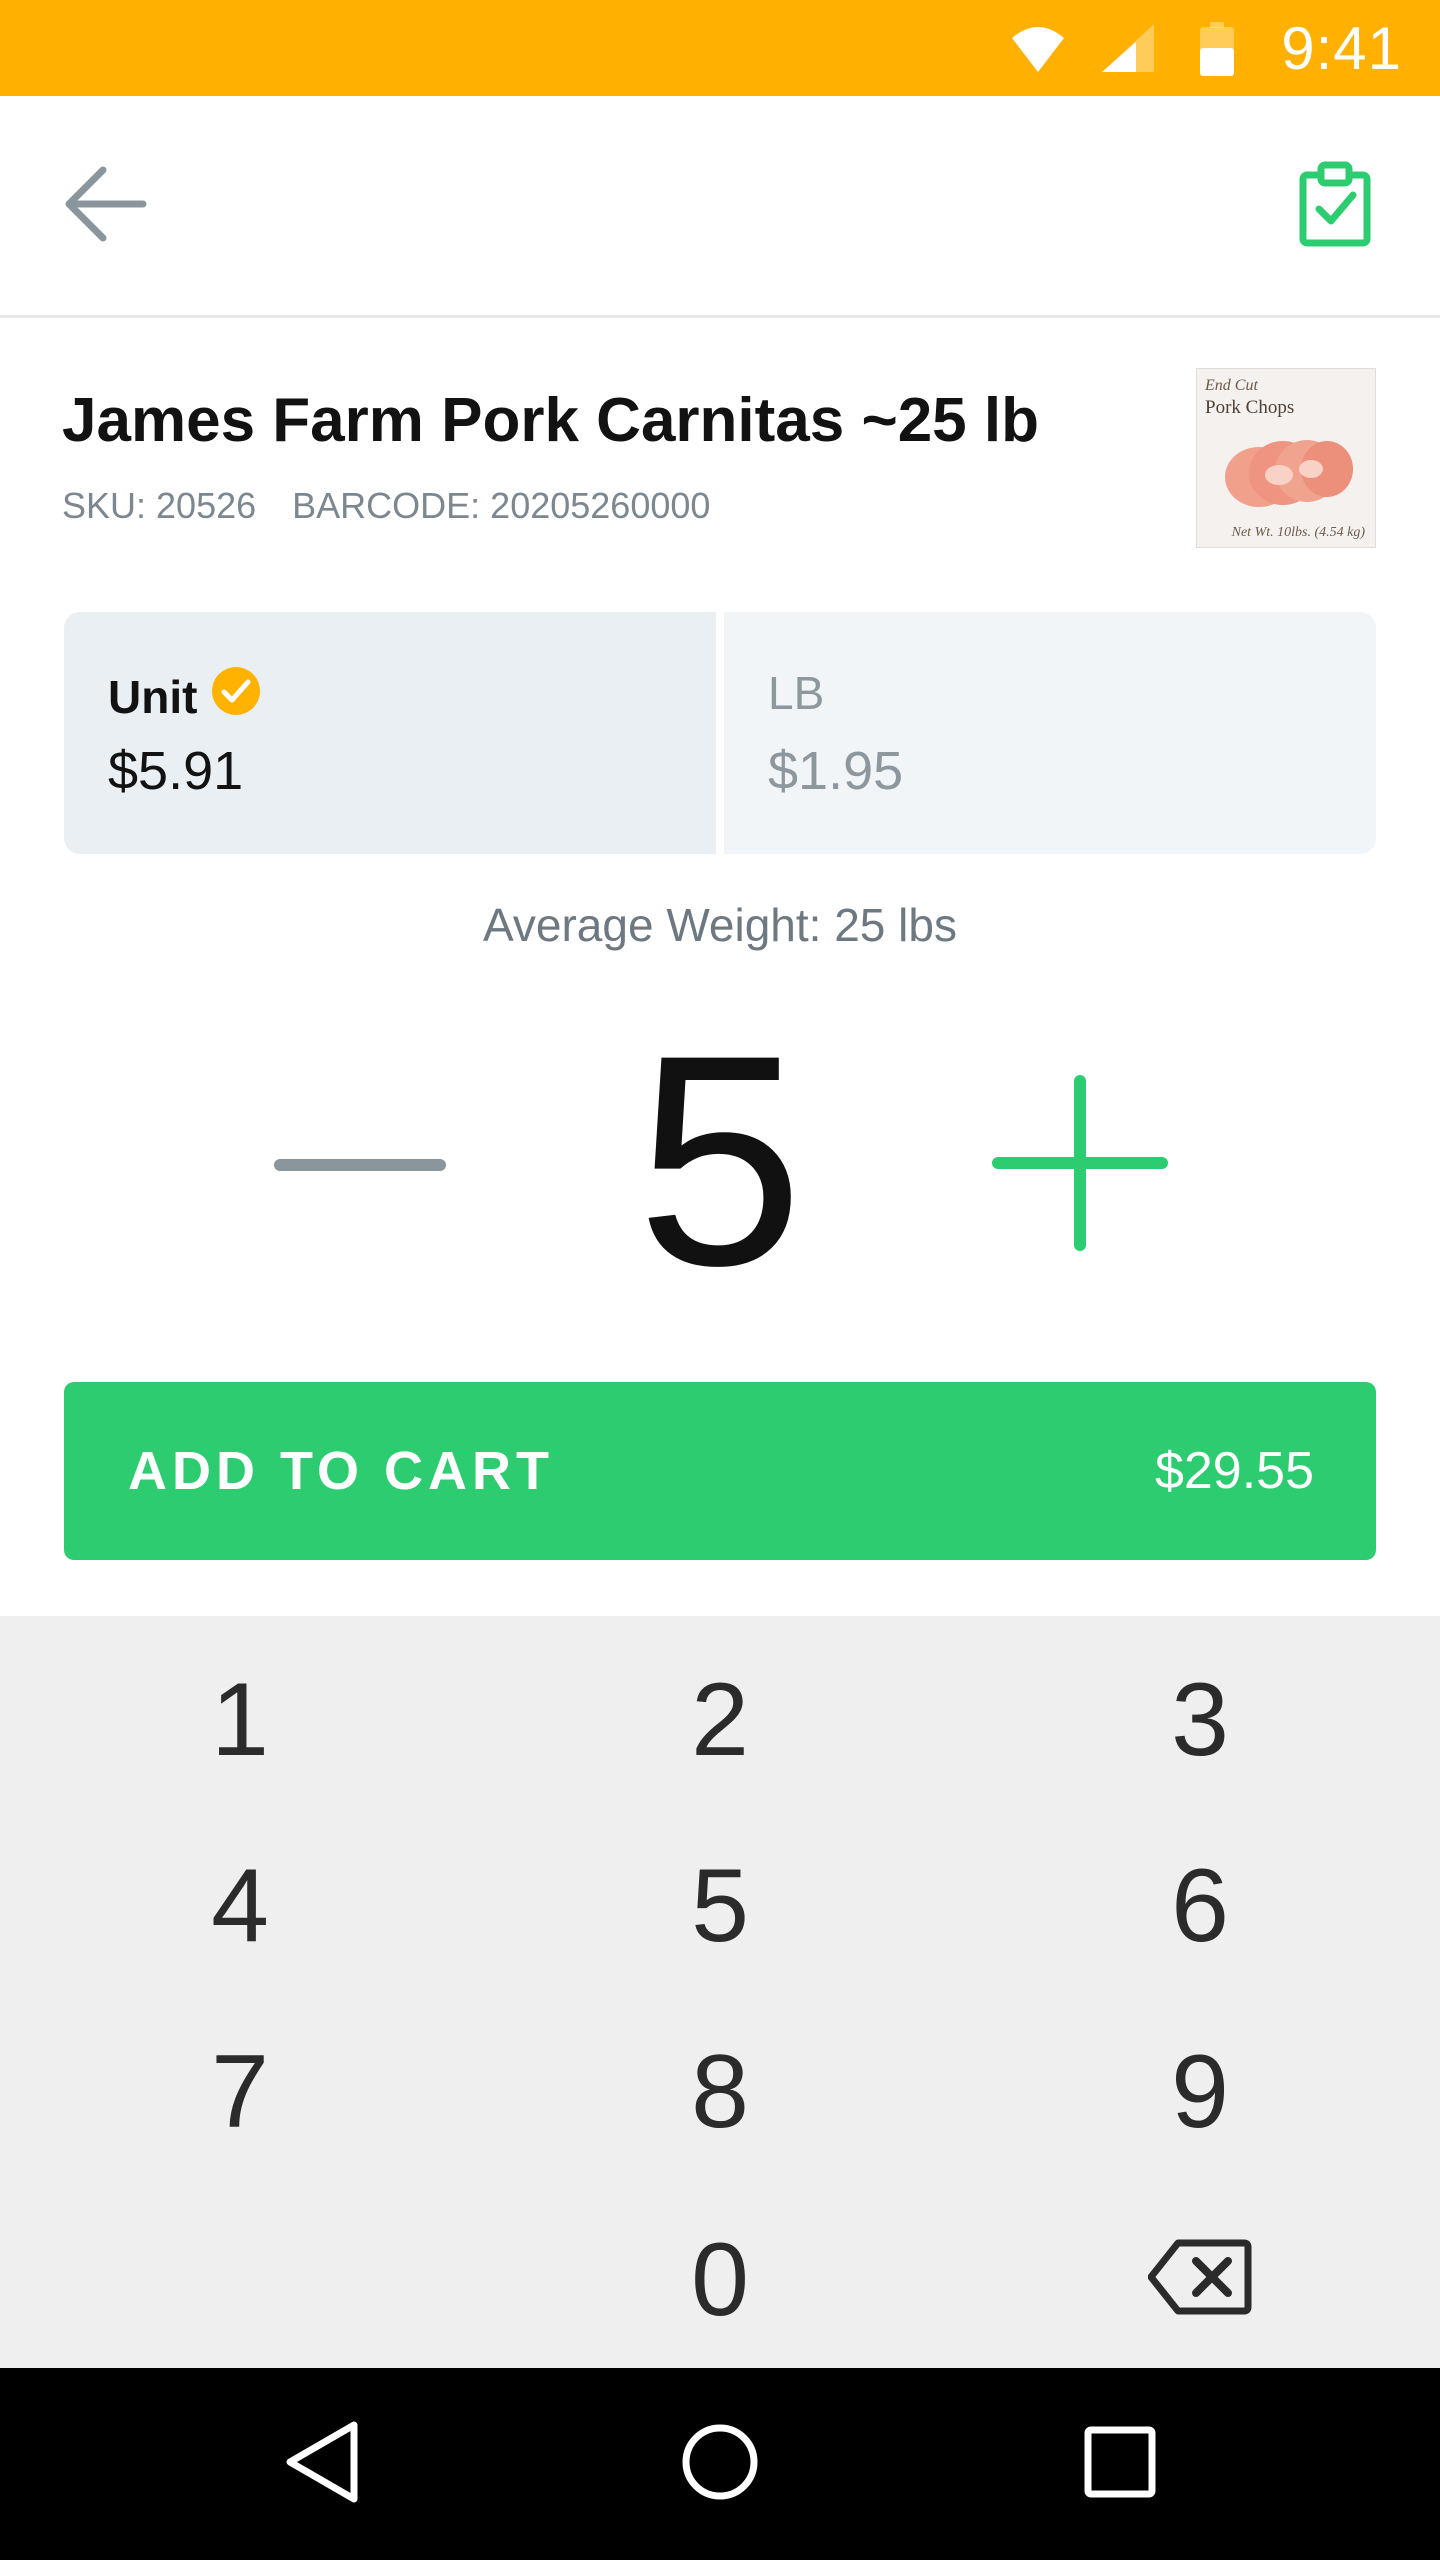 This screenshot has height=2560, width=1440. I want to click on price-option-unit-label: Unit, so click(153, 696).